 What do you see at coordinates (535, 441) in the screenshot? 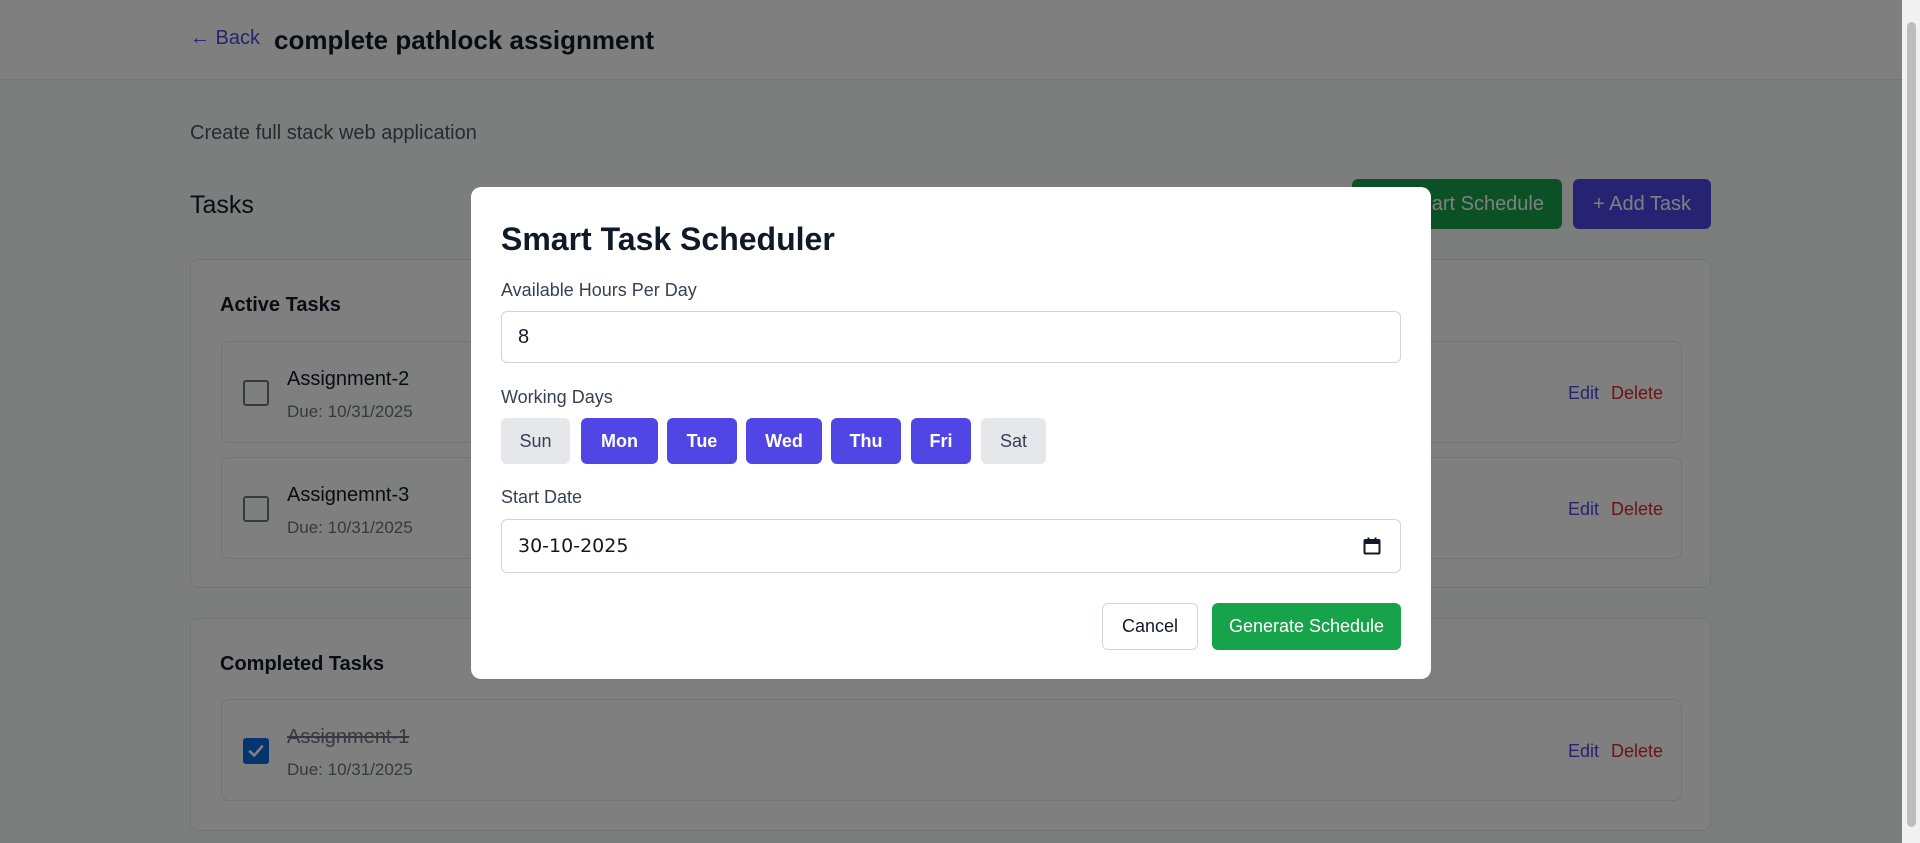
I see `day-toggle-sun: Sun` at bounding box center [535, 441].